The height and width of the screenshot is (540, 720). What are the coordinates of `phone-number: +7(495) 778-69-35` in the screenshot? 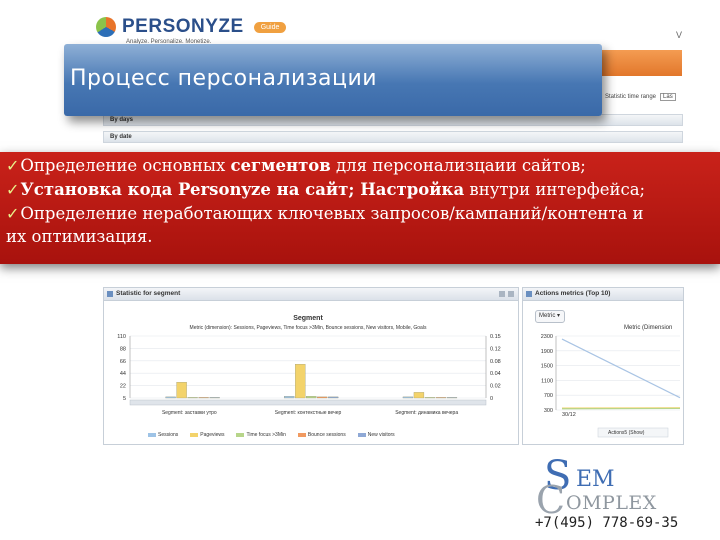 It's located at (607, 523).